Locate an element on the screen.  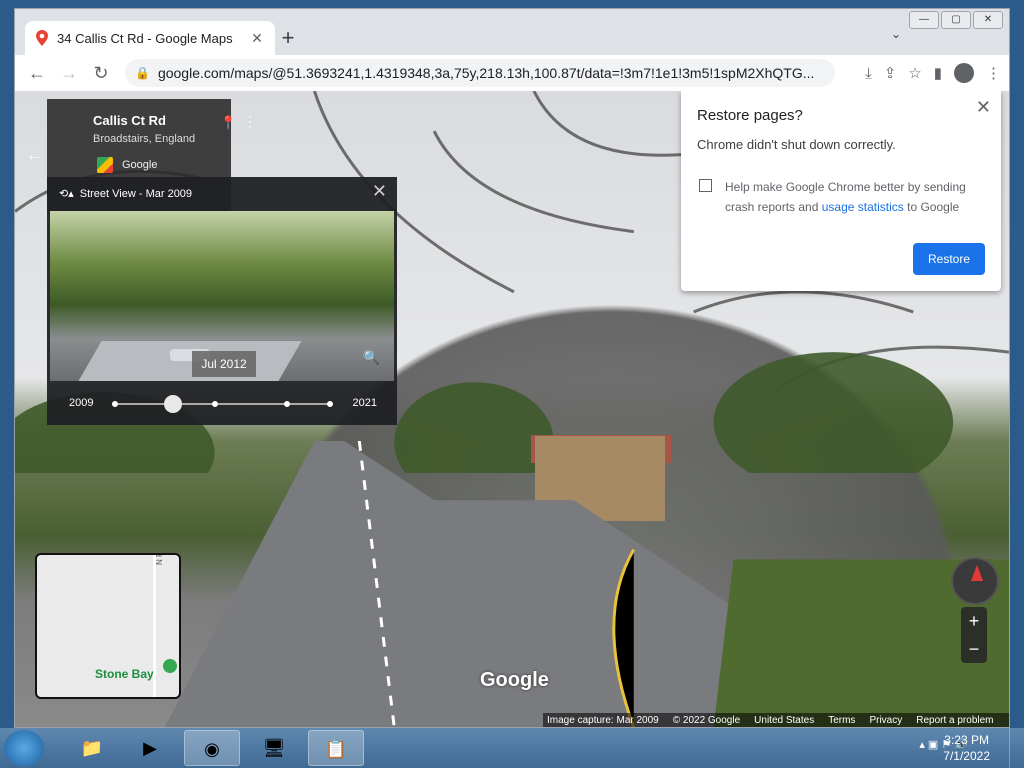
restore-button: Restore is located at coordinates (949, 259).